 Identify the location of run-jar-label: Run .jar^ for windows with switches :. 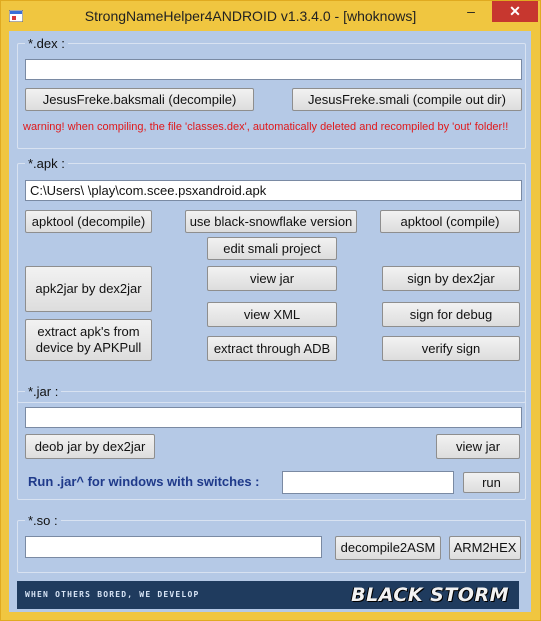
(144, 481).